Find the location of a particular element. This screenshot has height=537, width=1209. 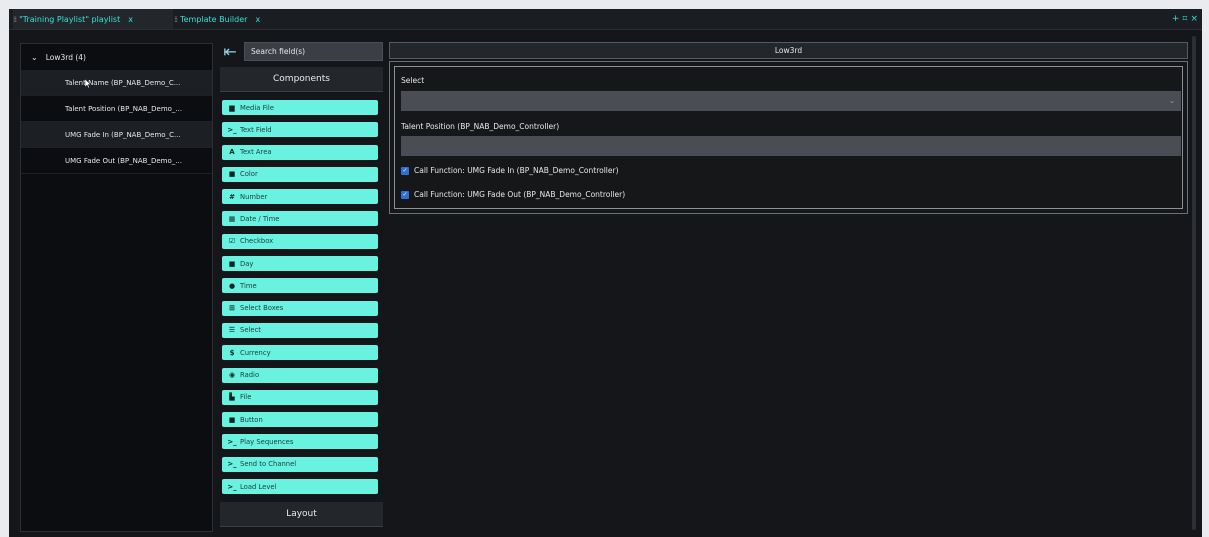

component-label: Select Boxes is located at coordinates (262, 308).